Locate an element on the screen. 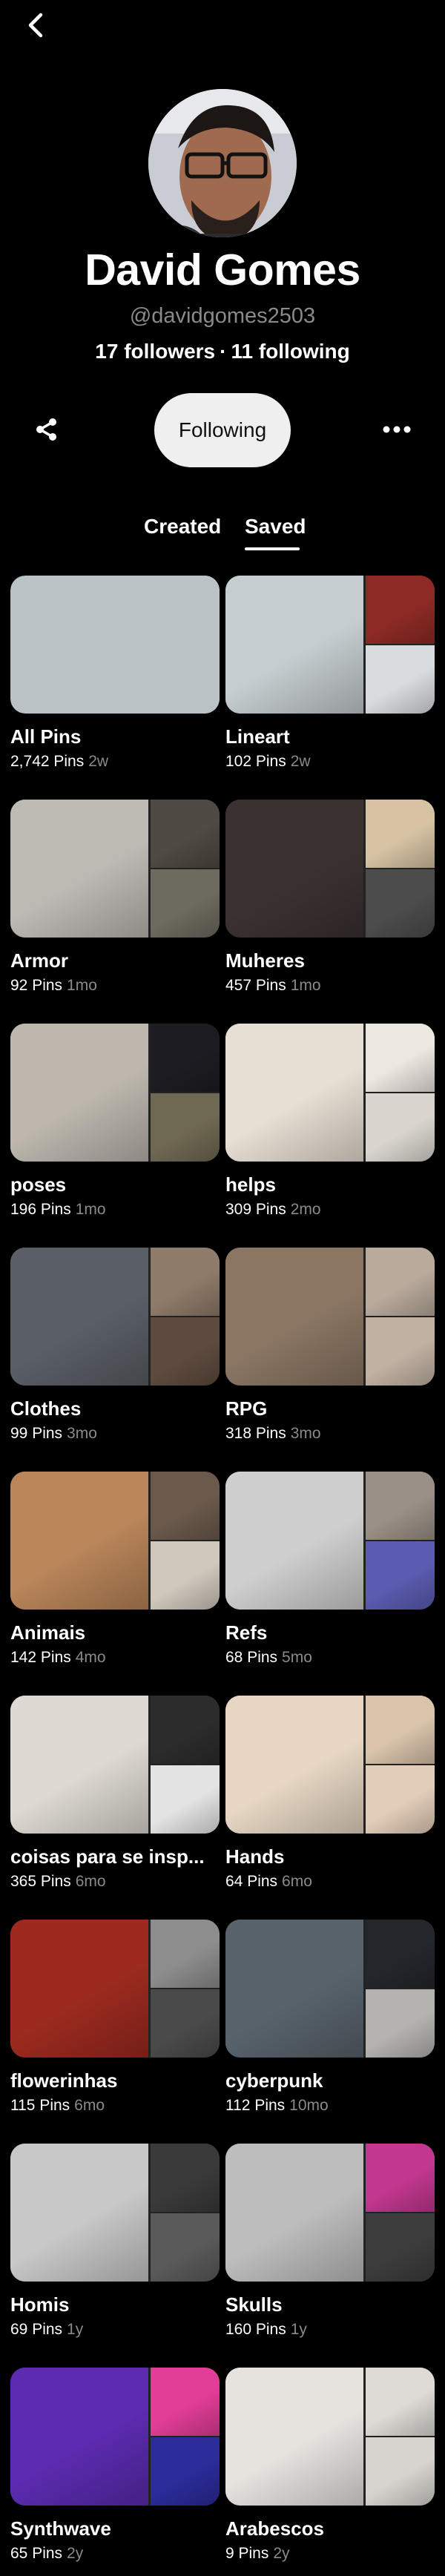 Image resolution: width=445 pixels, height=2576 pixels. following-button: Following is located at coordinates (222, 430).